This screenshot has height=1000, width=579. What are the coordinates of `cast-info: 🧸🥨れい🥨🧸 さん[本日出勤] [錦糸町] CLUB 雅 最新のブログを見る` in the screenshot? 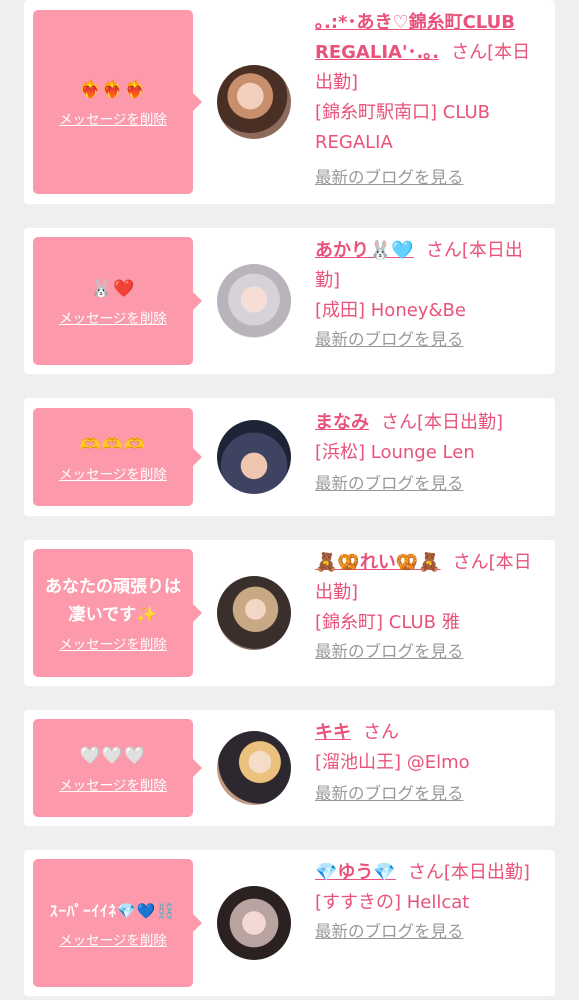 It's located at (430, 607).